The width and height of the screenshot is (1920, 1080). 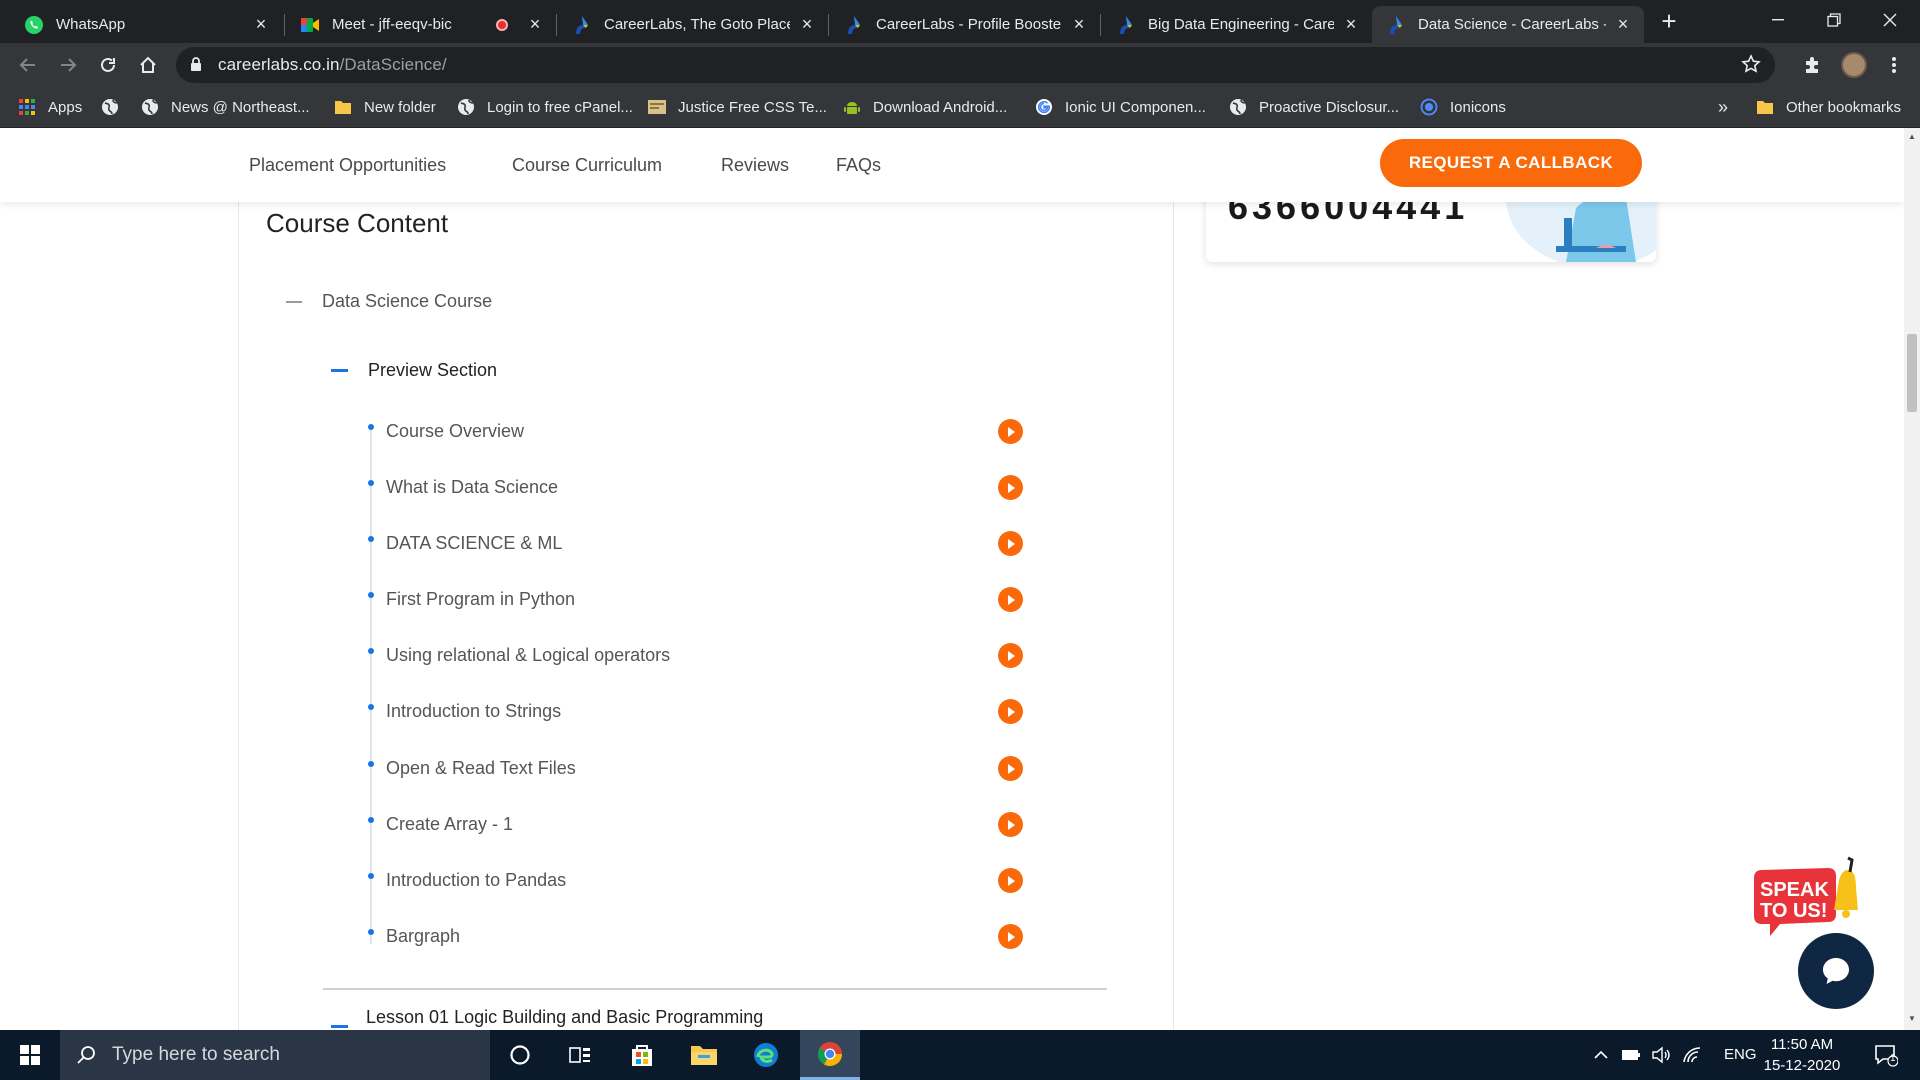 What do you see at coordinates (1836, 971) in the screenshot?
I see `chat-widget-button` at bounding box center [1836, 971].